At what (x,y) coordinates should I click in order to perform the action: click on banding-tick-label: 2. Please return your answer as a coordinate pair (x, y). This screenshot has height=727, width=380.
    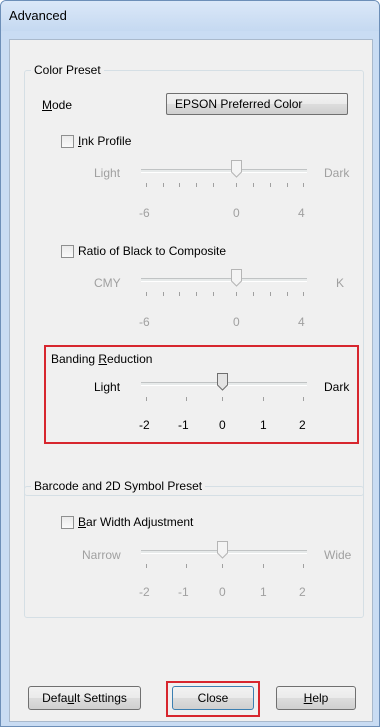
    Looking at the image, I should click on (302, 425).